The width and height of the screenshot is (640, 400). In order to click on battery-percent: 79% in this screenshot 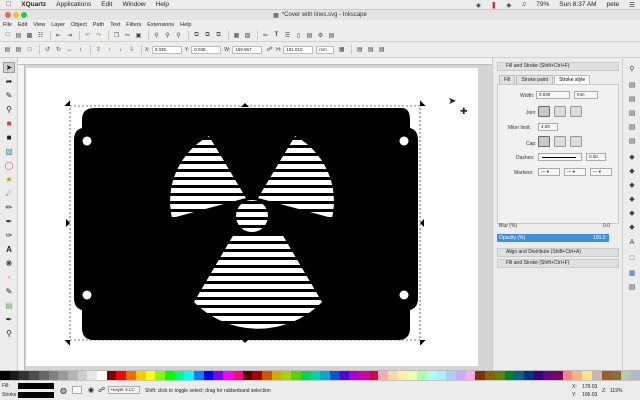, I will do `click(542, 4)`.